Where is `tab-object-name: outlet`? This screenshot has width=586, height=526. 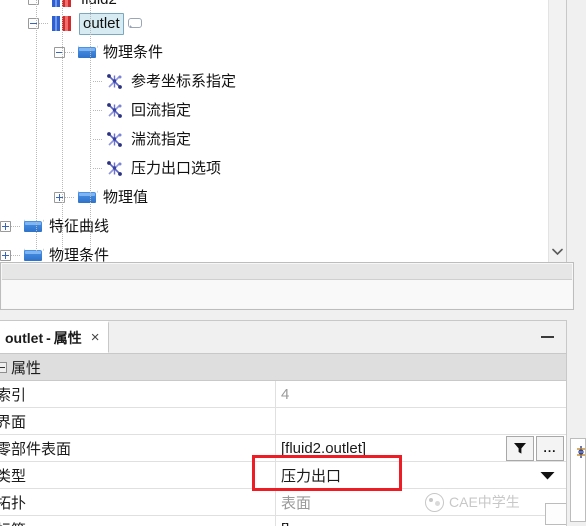
tab-object-name: outlet is located at coordinates (24, 337).